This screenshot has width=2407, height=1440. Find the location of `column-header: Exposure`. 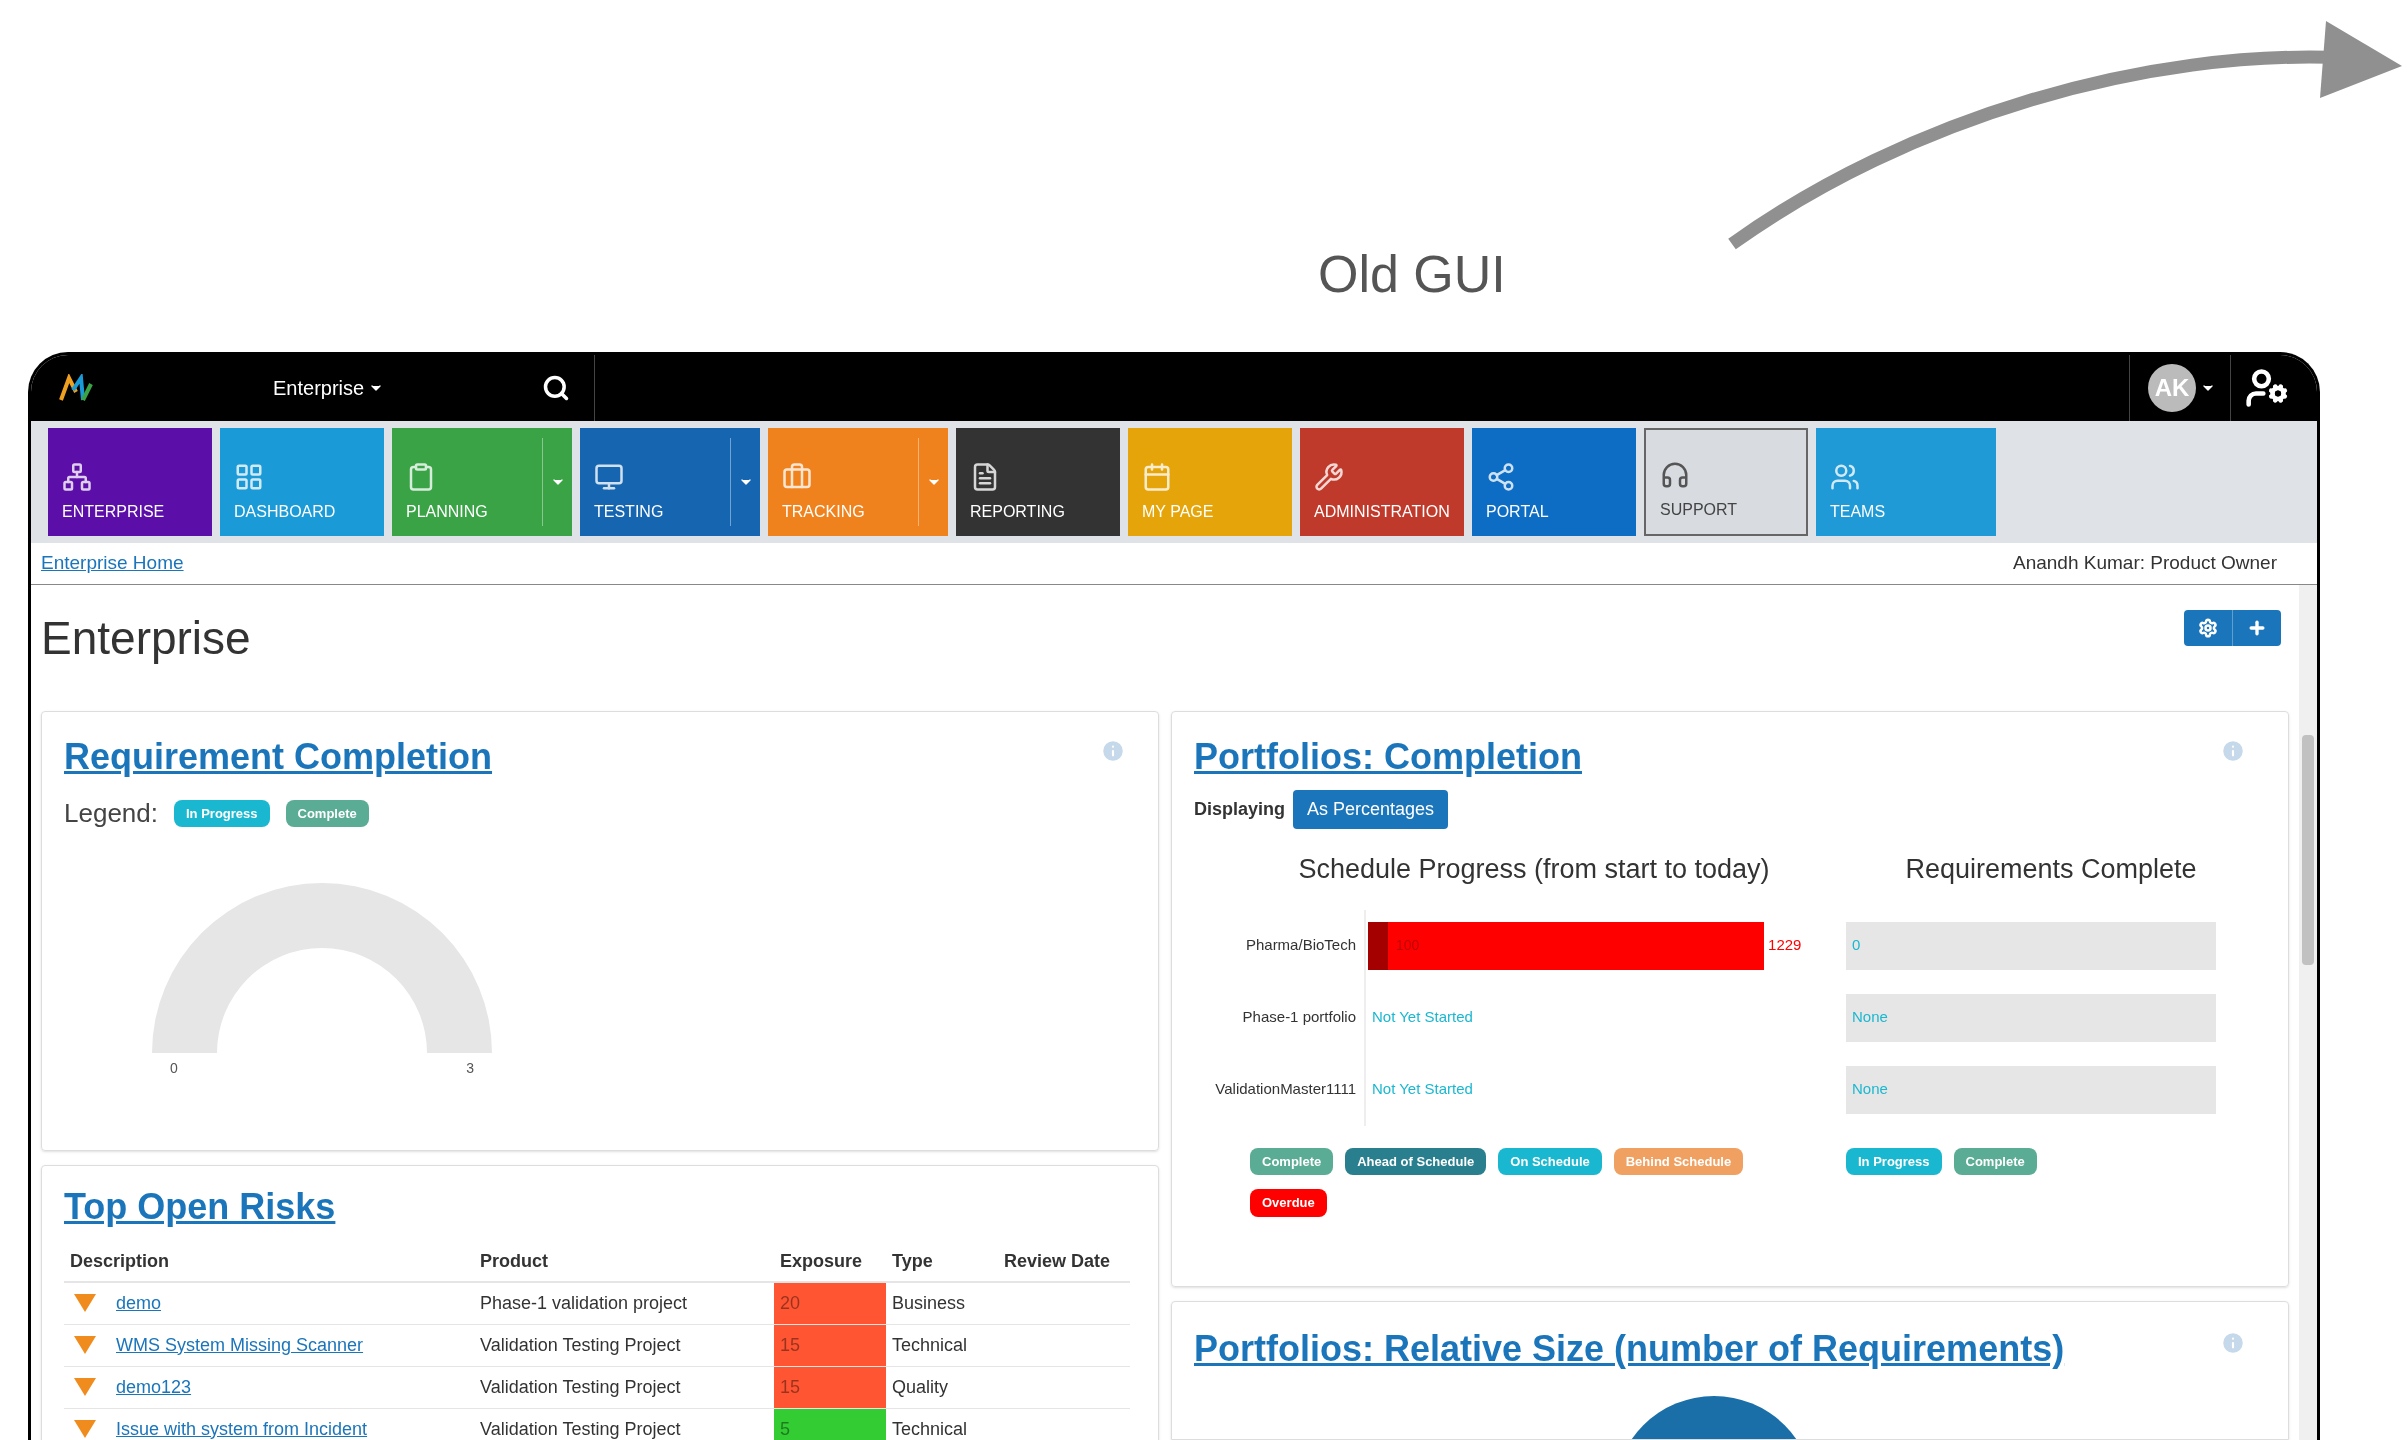

column-header: Exposure is located at coordinates (830, 1262).